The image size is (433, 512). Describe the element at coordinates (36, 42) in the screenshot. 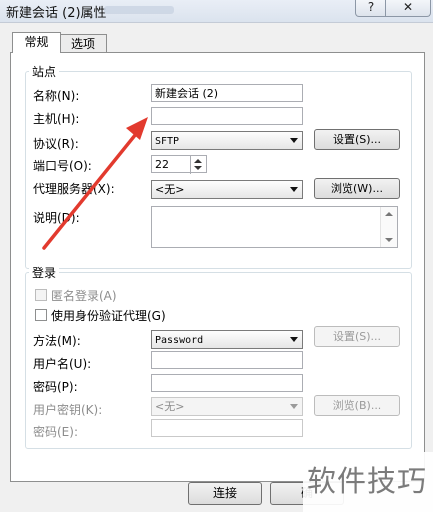

I see `tab-general: 常规` at that location.